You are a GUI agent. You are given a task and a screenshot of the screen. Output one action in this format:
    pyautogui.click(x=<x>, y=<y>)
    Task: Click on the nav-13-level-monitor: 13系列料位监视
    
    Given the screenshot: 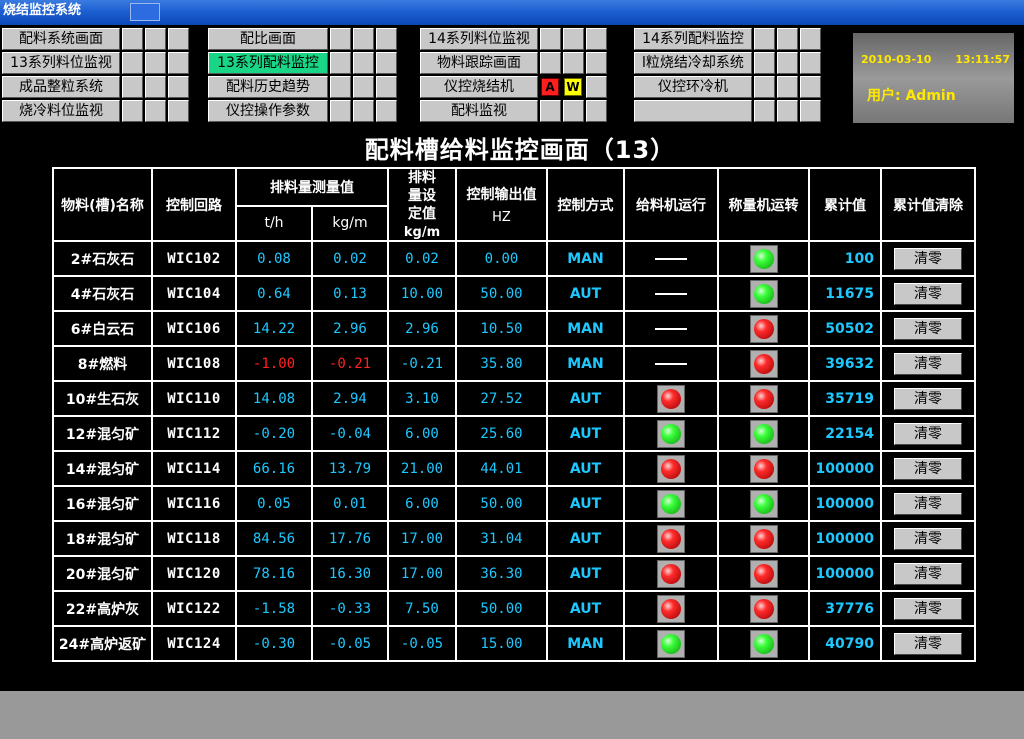 What is the action you would take?
    pyautogui.click(x=61, y=63)
    